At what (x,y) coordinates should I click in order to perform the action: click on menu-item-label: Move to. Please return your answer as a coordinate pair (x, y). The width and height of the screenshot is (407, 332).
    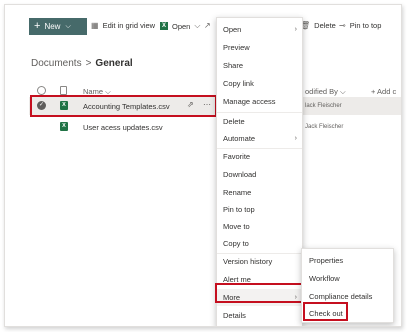
    Looking at the image, I should click on (236, 226).